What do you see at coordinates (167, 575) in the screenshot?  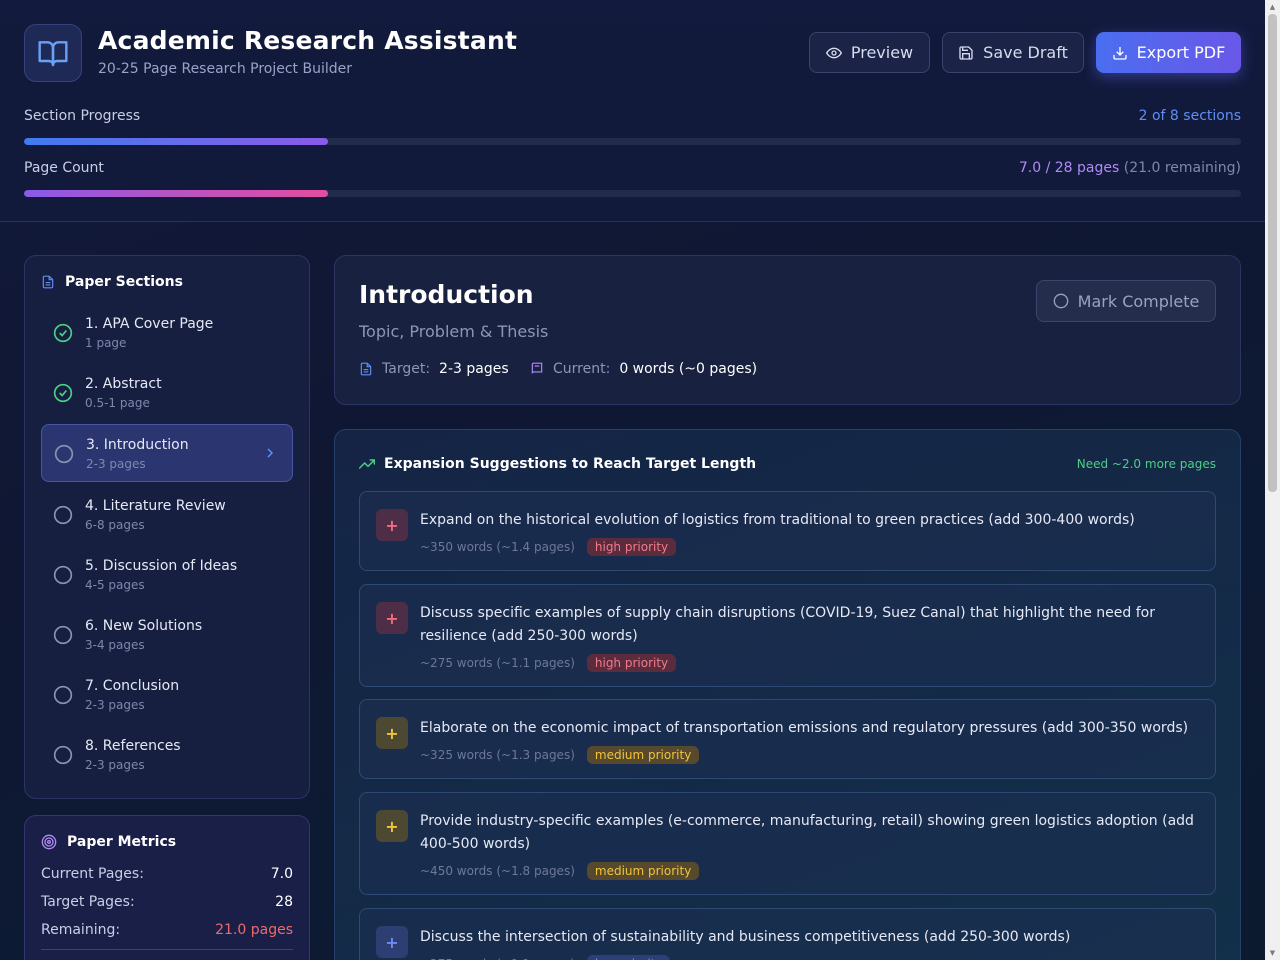 I see `sidebar-item-section-5: 5. Discussion of Ideas 4-5 pages` at bounding box center [167, 575].